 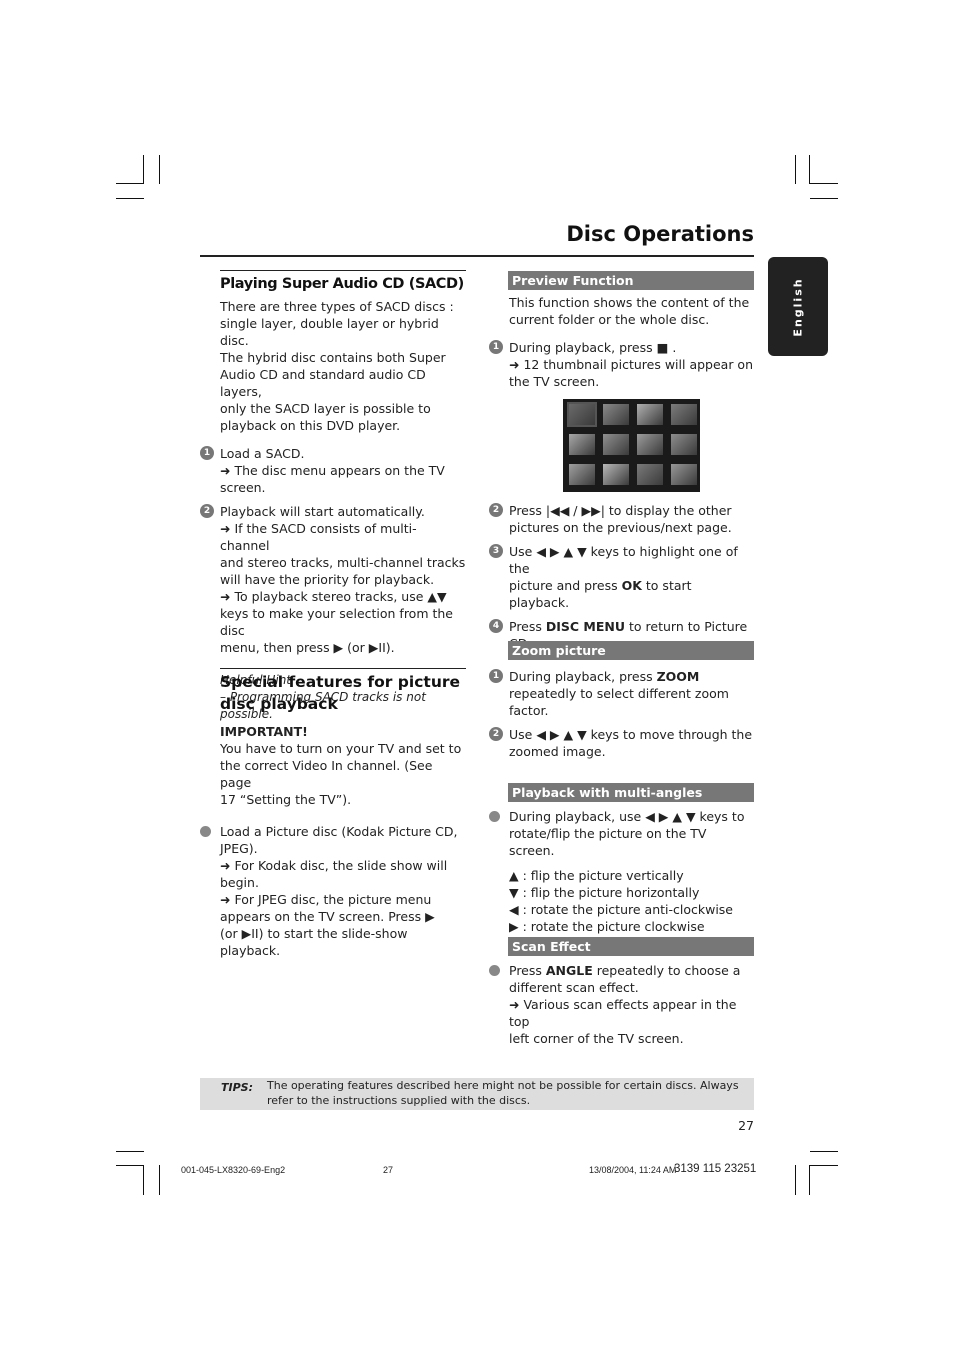 I want to click on footer-code: 3139 115 23251, so click(x=715, y=1169).